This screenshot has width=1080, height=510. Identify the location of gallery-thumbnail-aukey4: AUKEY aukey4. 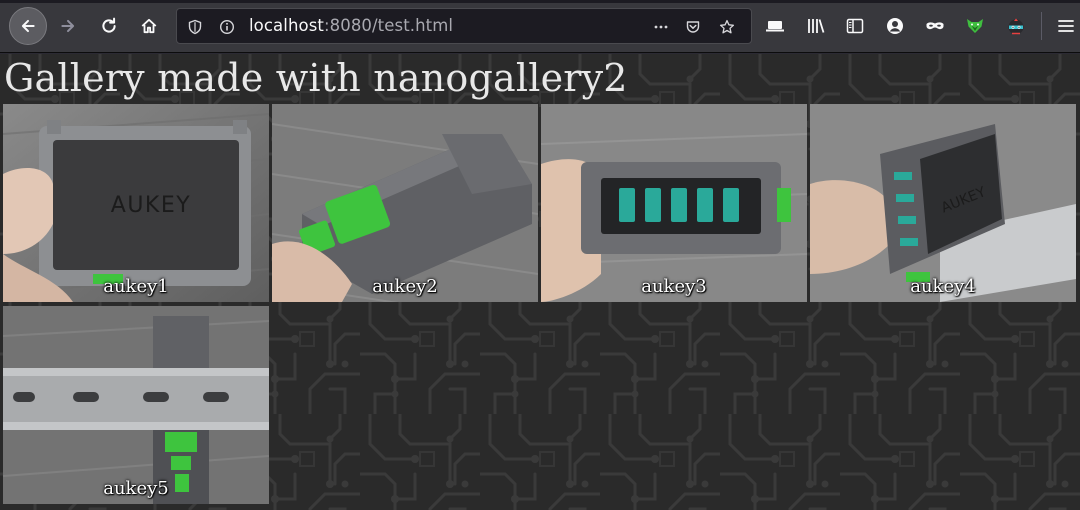
(943, 203).